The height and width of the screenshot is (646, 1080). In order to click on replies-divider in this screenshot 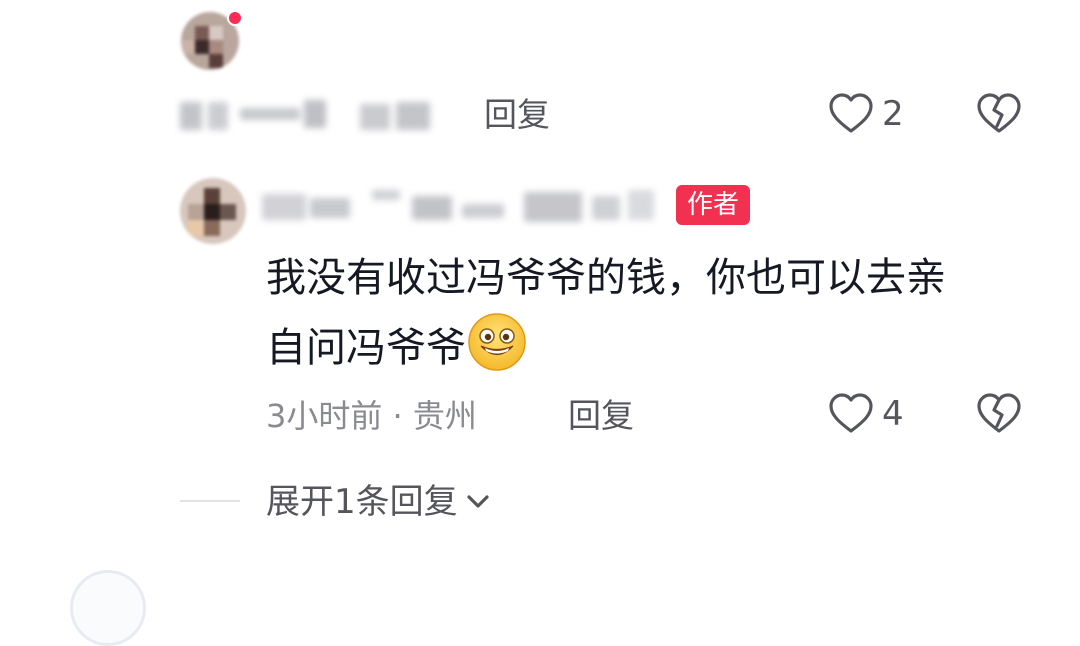, I will do `click(210, 501)`.